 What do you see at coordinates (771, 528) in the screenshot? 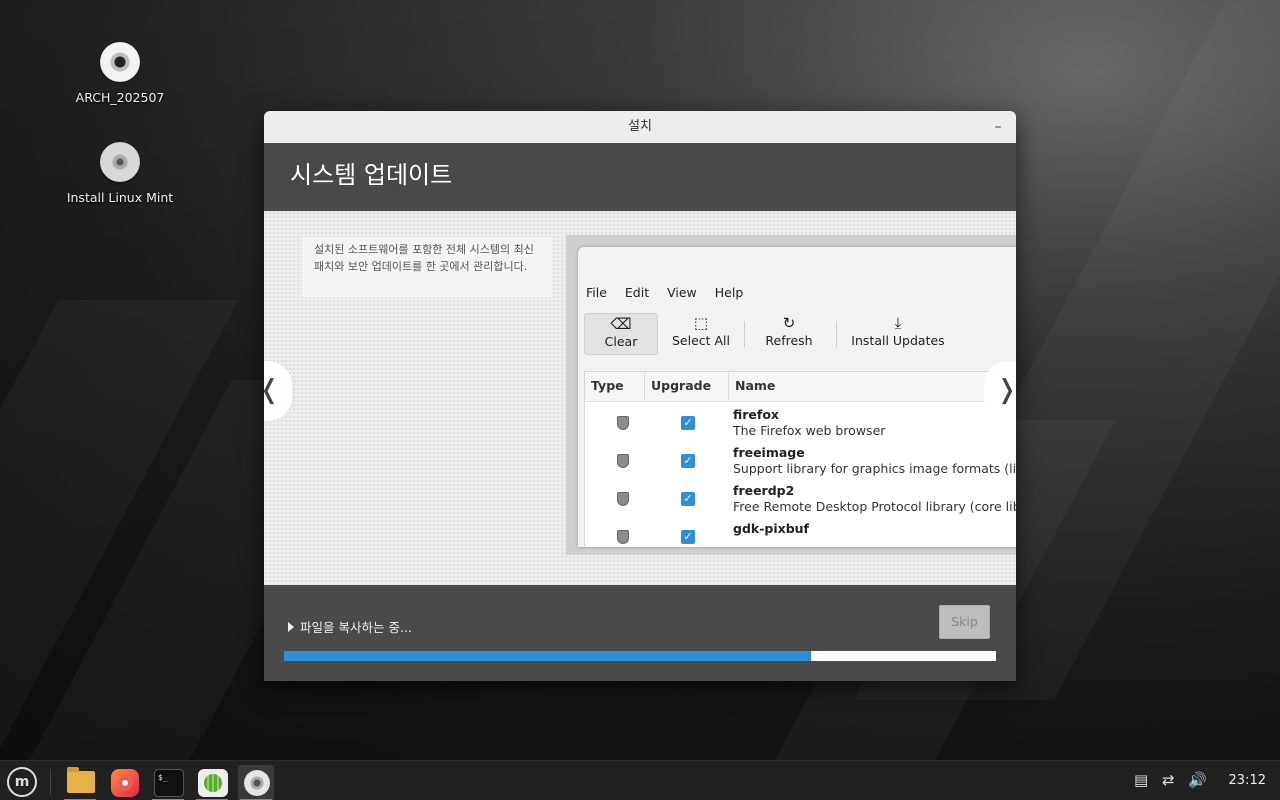
I see `package-name: gdk-pixbuf` at bounding box center [771, 528].